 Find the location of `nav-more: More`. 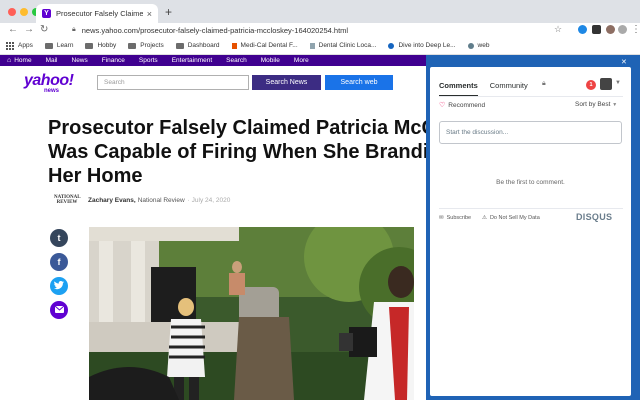

nav-more: More is located at coordinates (301, 60).